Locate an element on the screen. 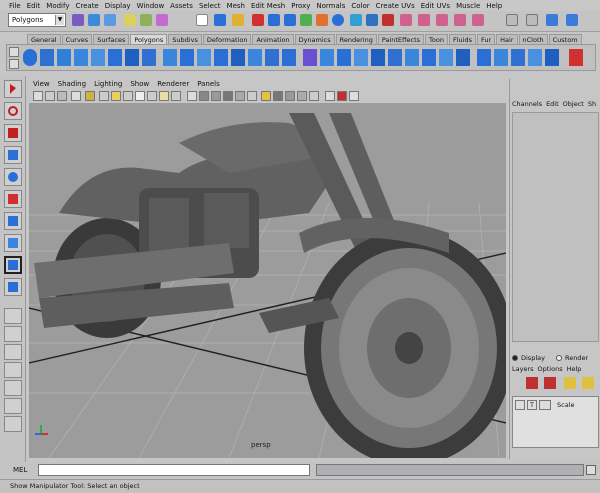 The image size is (600, 493). move-layer-down-icon is located at coordinates (588, 383).